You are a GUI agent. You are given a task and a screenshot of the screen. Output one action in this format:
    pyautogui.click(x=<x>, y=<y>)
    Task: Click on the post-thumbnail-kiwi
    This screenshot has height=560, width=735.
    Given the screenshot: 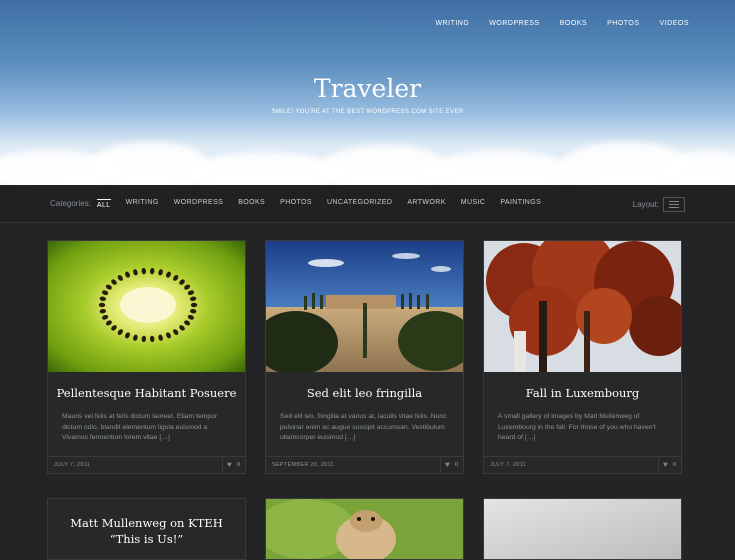 What is the action you would take?
    pyautogui.click(x=146, y=306)
    